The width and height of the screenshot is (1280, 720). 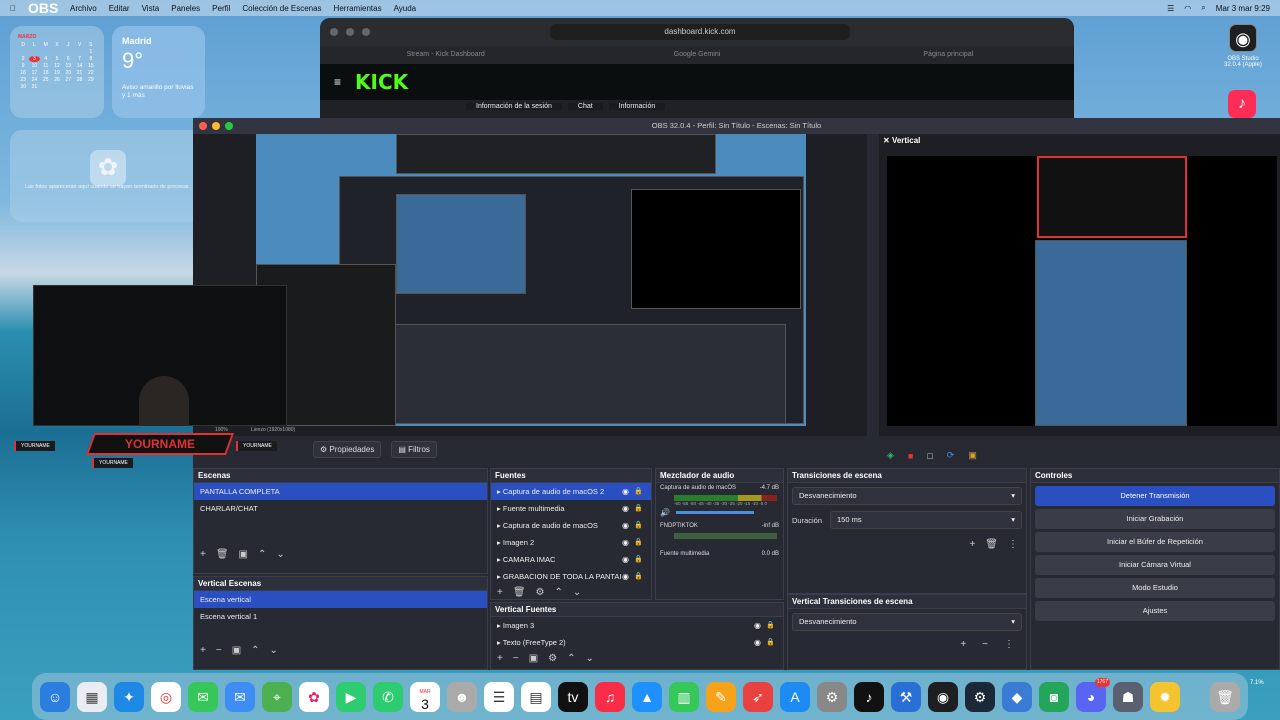 What do you see at coordinates (1242, 104) in the screenshot?
I see `tiktok-icon: ♪` at bounding box center [1242, 104].